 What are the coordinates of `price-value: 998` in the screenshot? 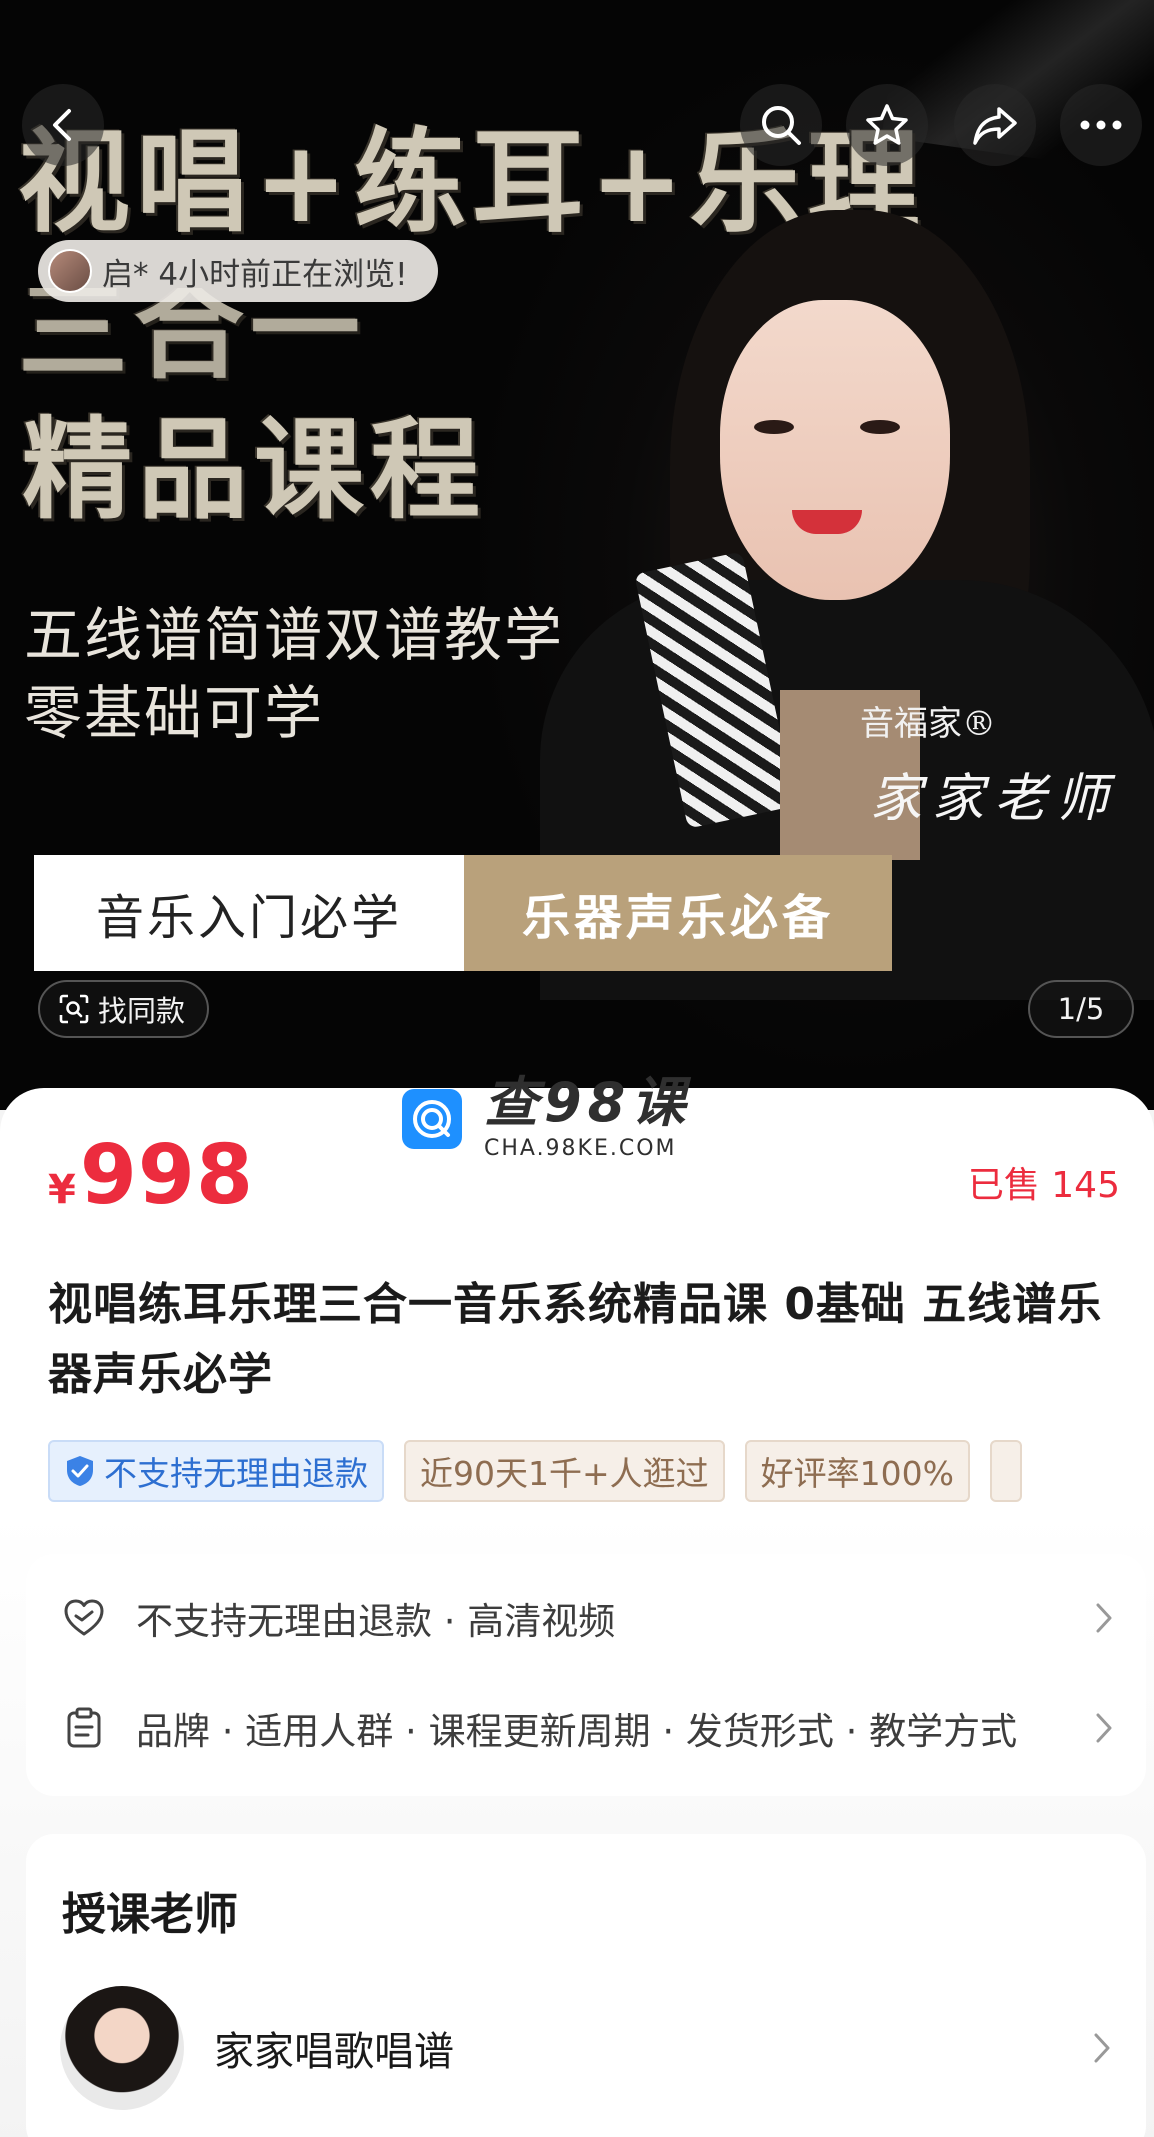 It's located at (167, 1175).